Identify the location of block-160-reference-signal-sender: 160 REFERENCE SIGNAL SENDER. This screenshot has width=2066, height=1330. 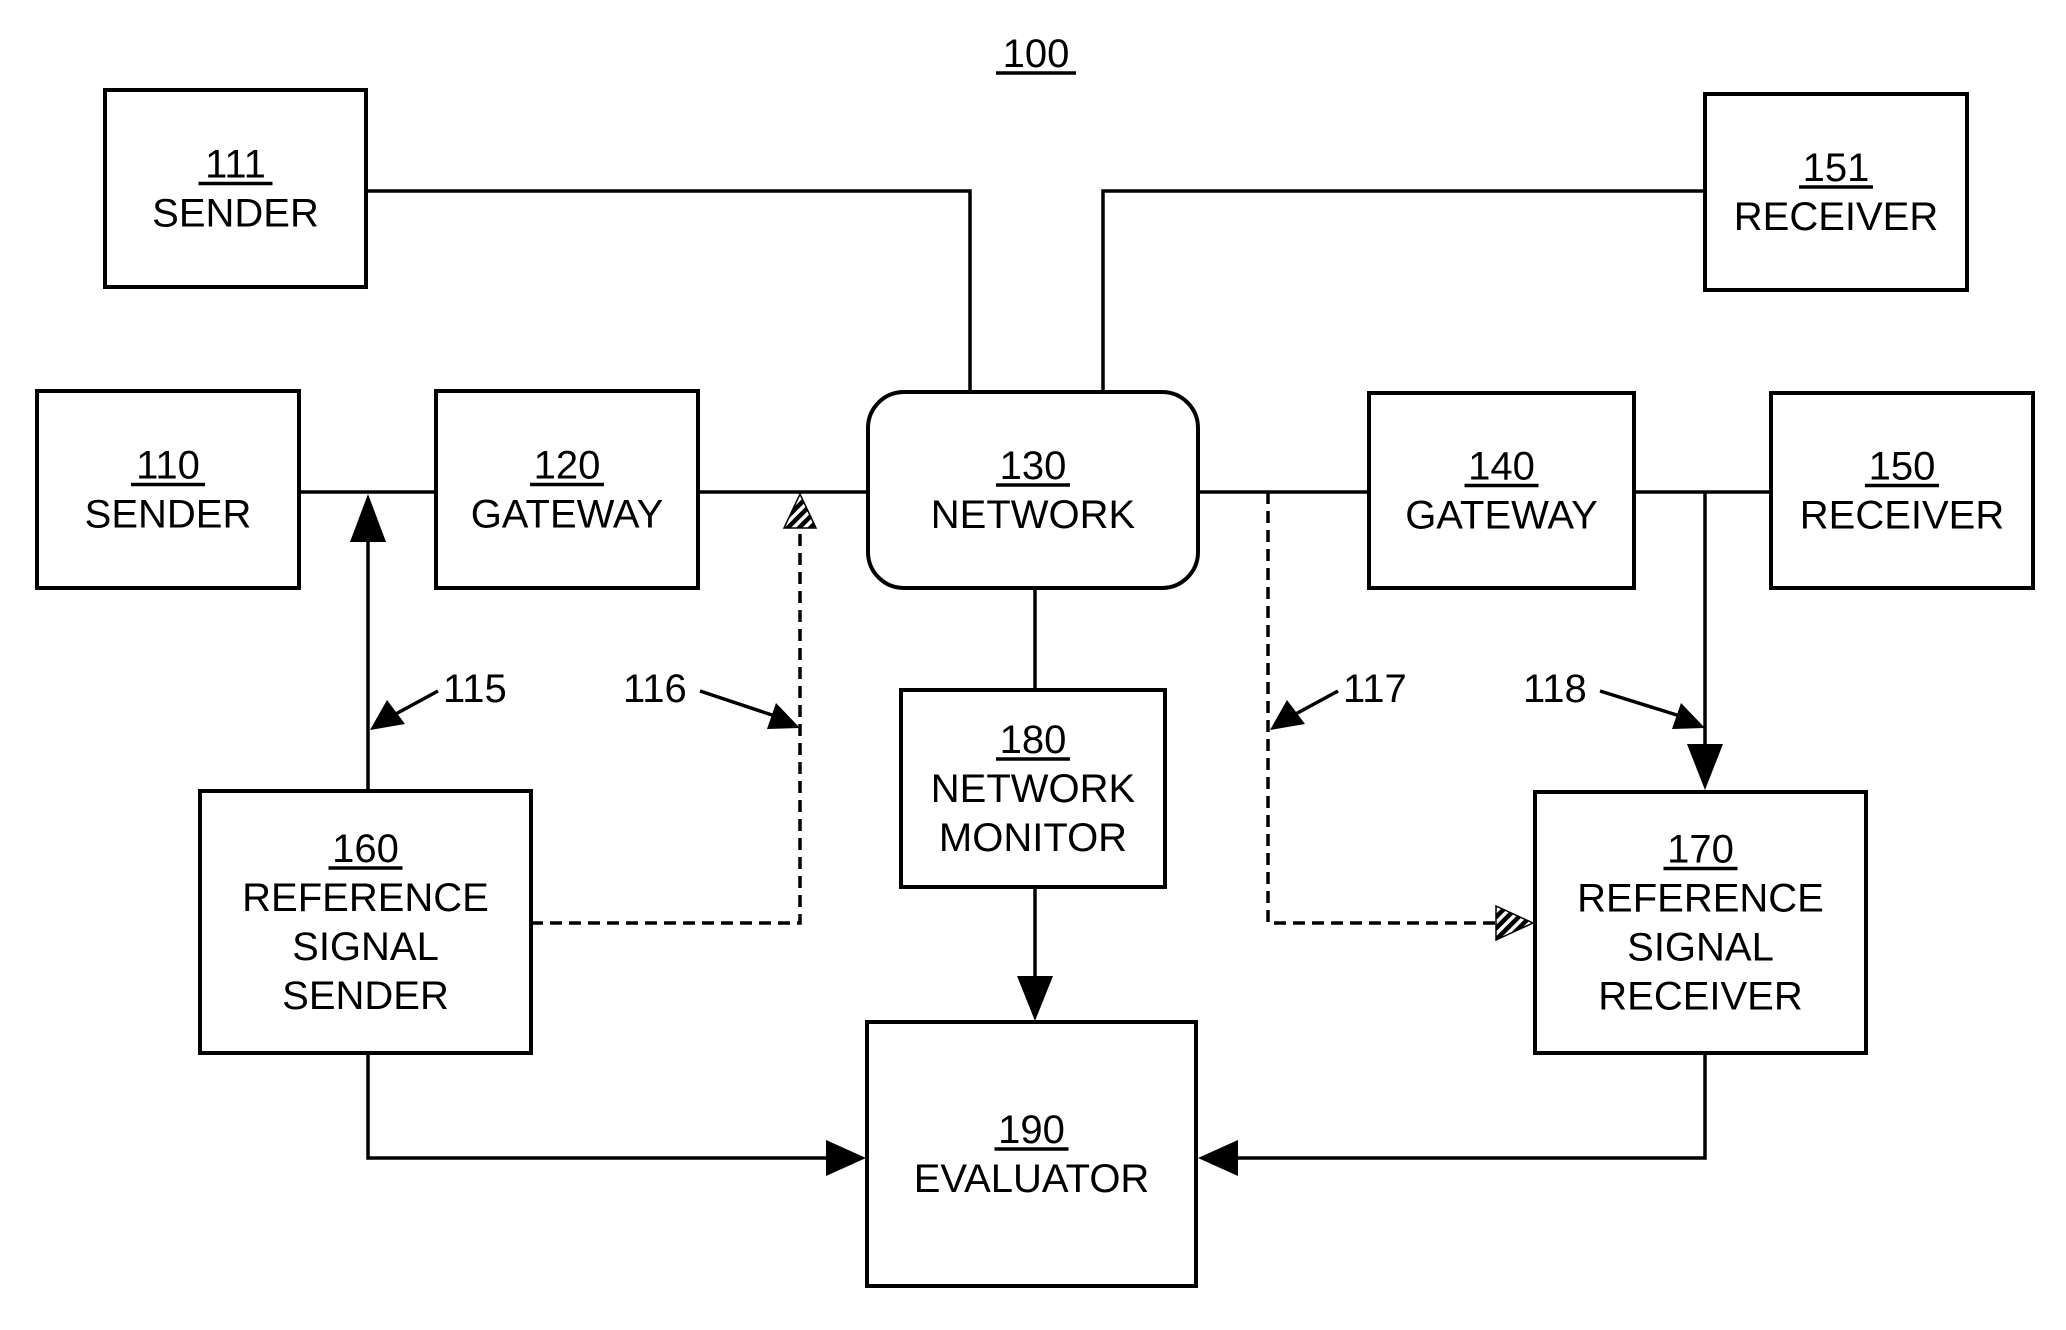
(365, 922).